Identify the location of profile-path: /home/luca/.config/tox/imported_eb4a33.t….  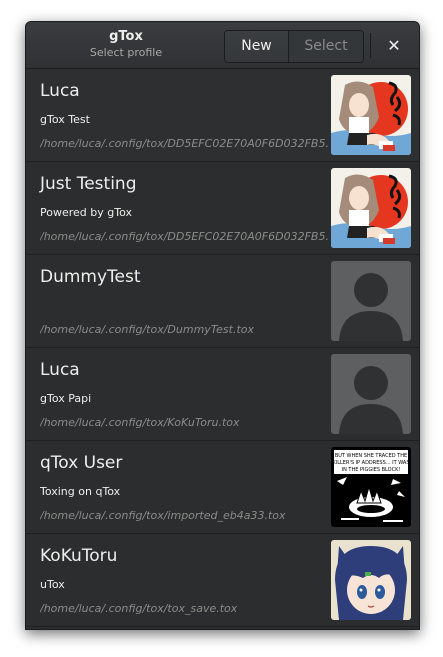
(163, 515).